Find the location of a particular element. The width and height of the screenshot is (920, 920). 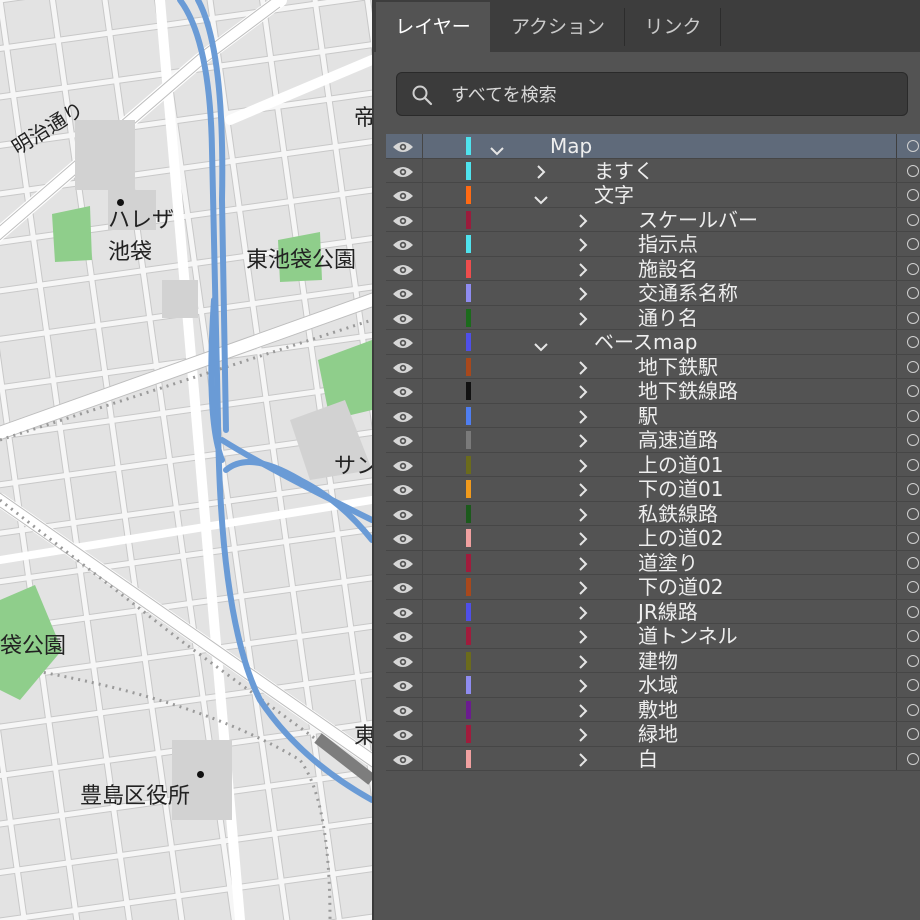

layer-row: 下の道02 is located at coordinates (653, 587).